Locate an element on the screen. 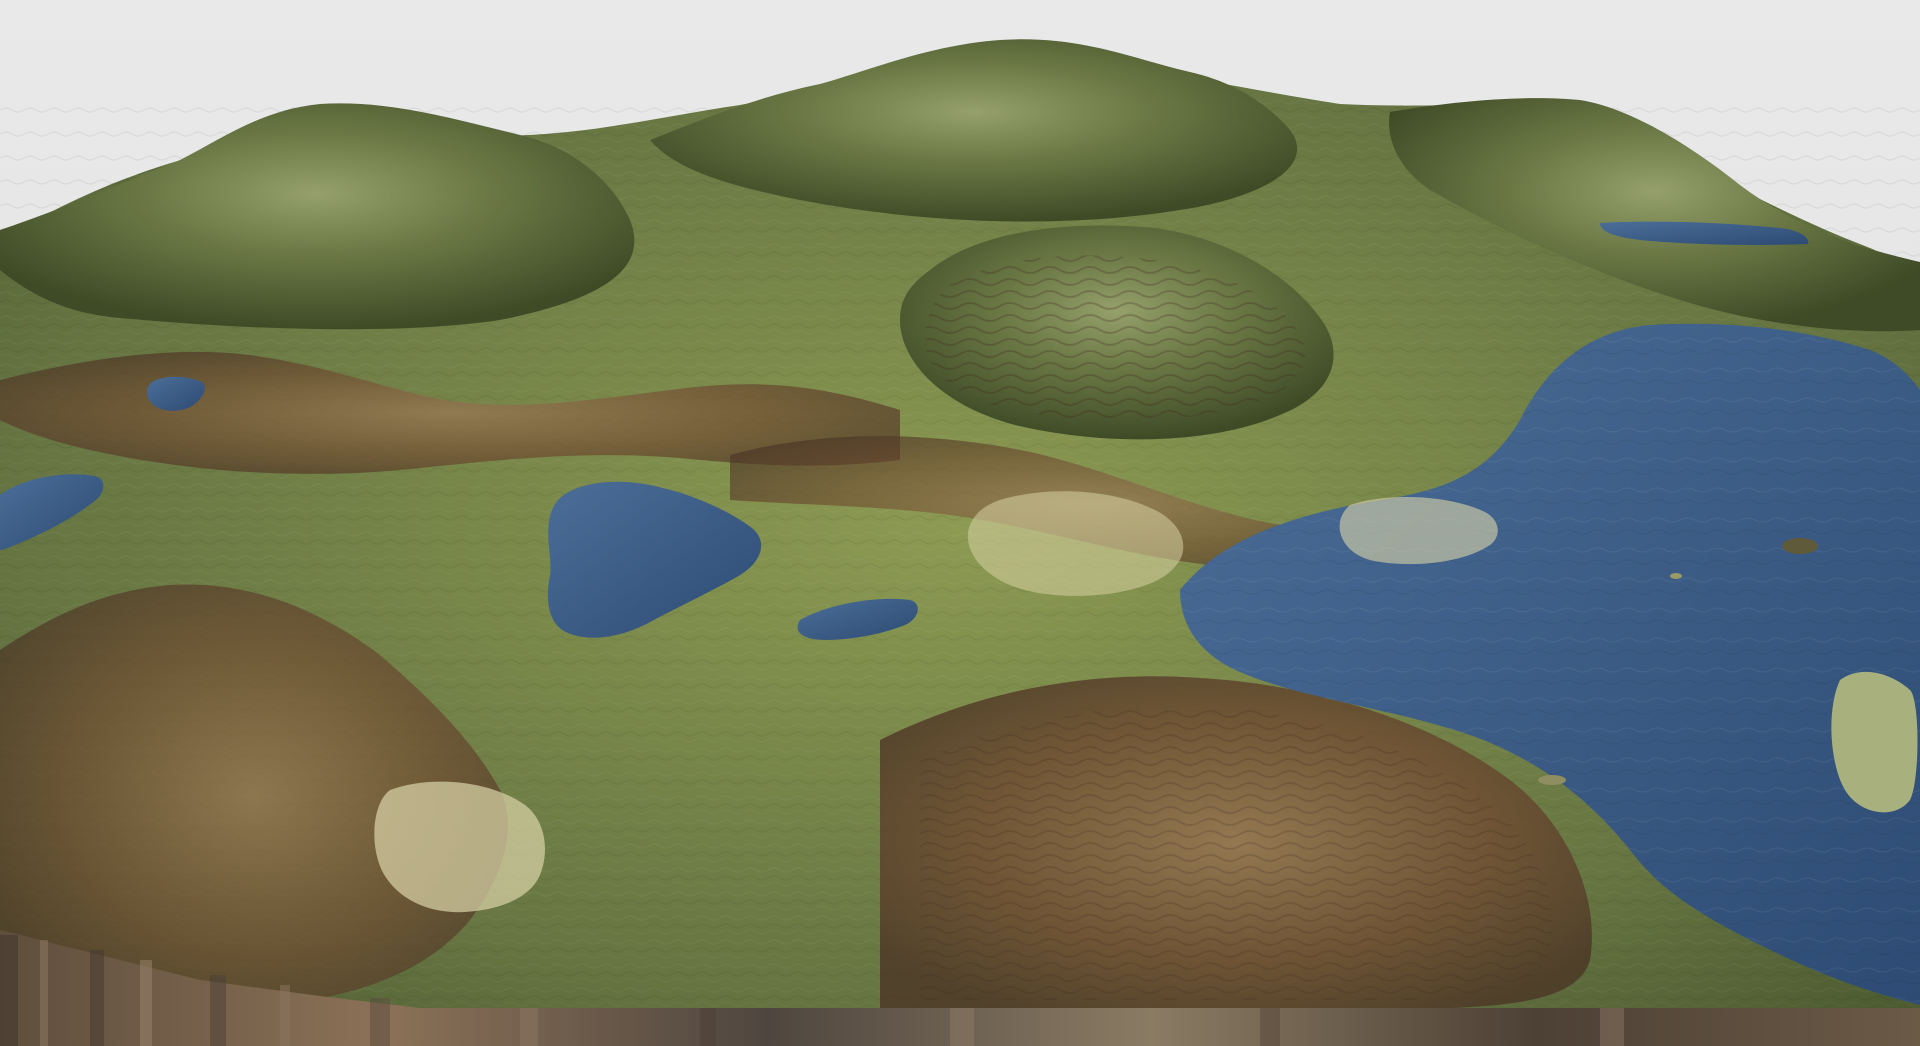 Image resolution: width=1920 pixels, height=1046 pixels. tiny-island-middle is located at coordinates (1552, 780).